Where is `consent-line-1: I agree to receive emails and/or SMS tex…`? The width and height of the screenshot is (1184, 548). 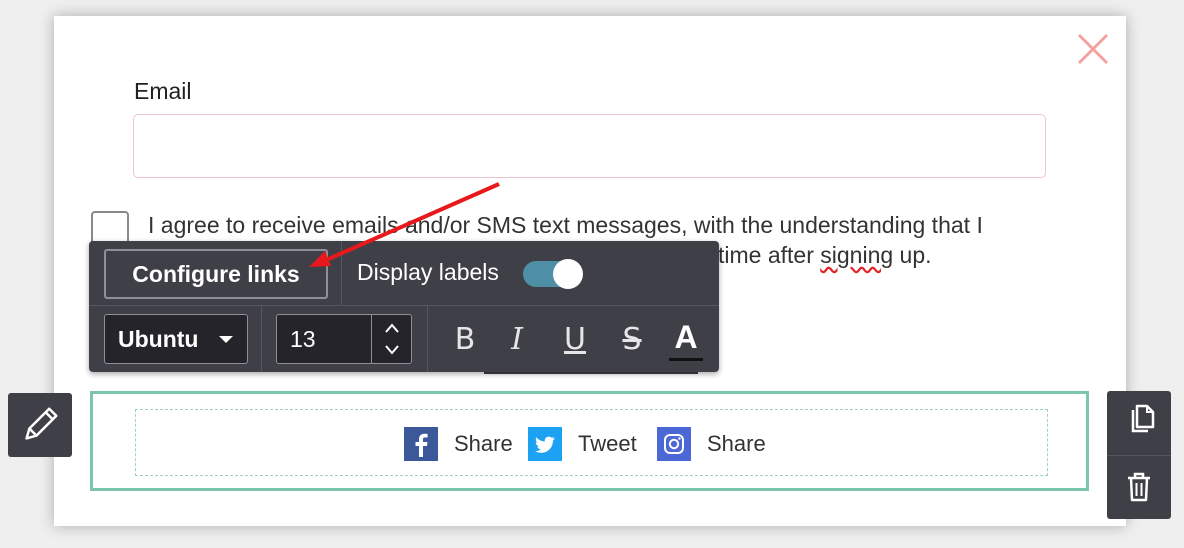
consent-line-1: I agree to receive emails and/or SMS tex… is located at coordinates (565, 225).